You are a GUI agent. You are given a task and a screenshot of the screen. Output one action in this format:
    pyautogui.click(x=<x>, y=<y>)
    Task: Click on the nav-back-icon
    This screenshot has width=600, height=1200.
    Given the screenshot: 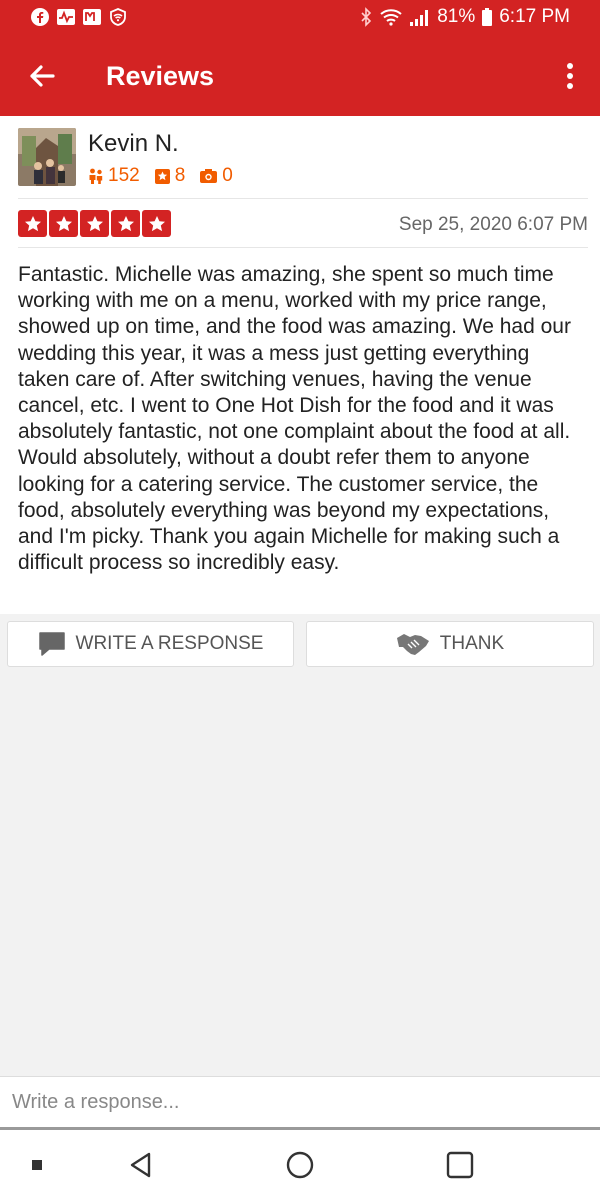 What is the action you would take?
    pyautogui.click(x=141, y=1165)
    